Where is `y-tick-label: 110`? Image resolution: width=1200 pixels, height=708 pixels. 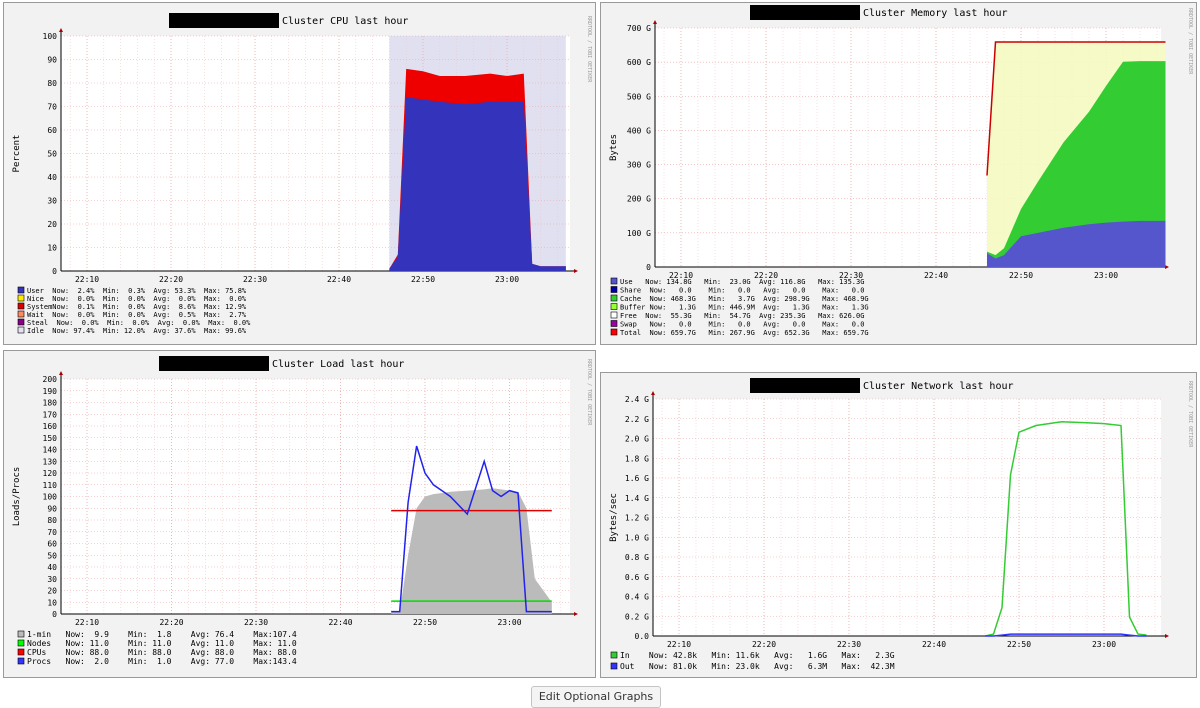
y-tick-label: 110 is located at coordinates (50, 485).